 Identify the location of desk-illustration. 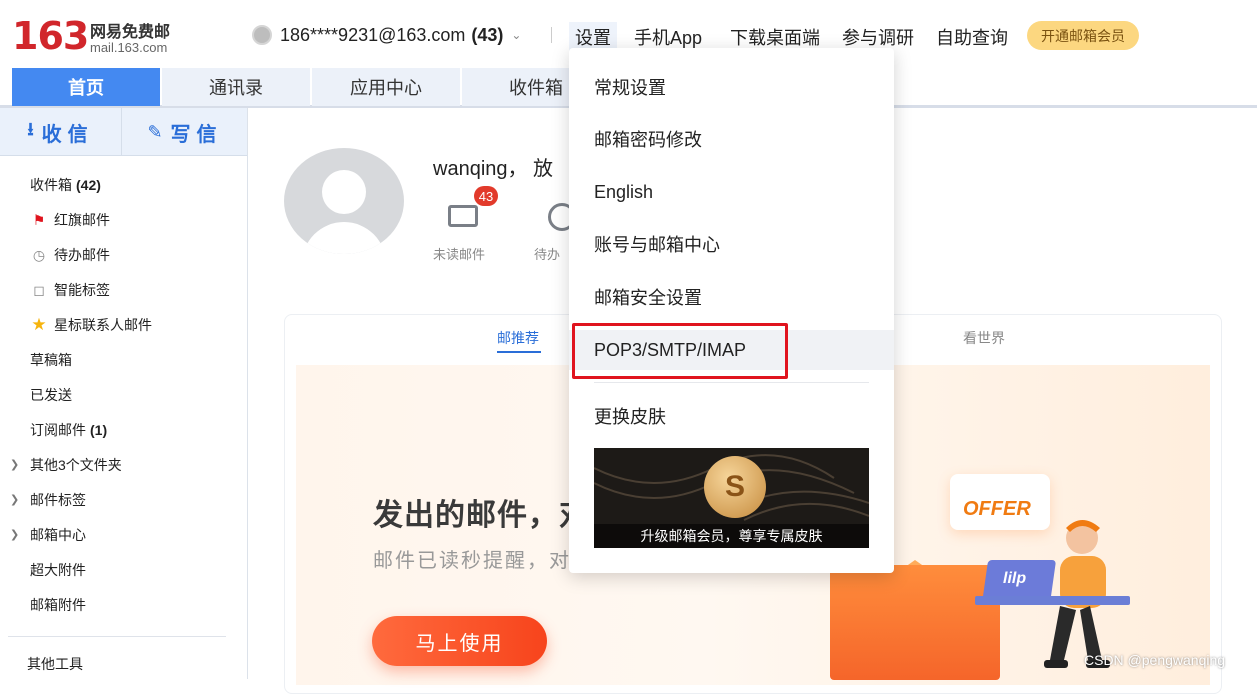
(1052, 600).